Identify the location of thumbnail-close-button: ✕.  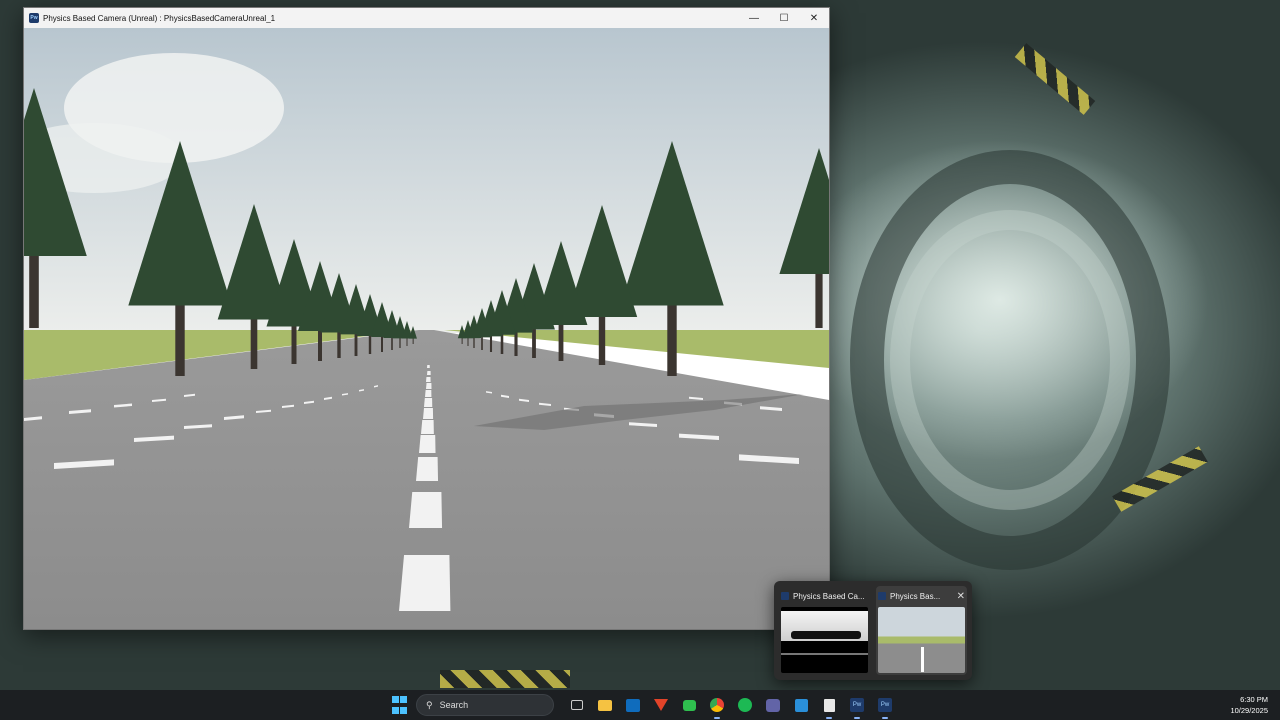
(961, 596).